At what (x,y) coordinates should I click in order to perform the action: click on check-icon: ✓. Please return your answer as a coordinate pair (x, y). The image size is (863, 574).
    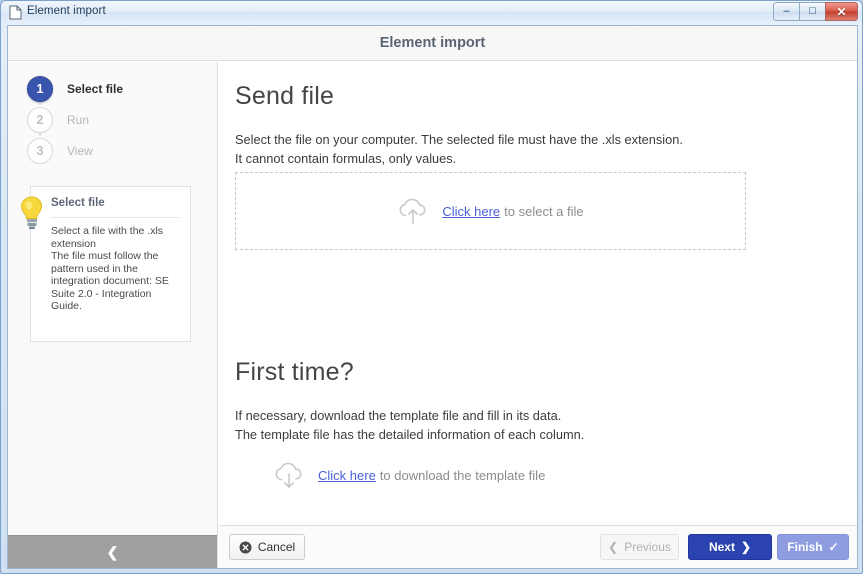
    Looking at the image, I should click on (833, 547).